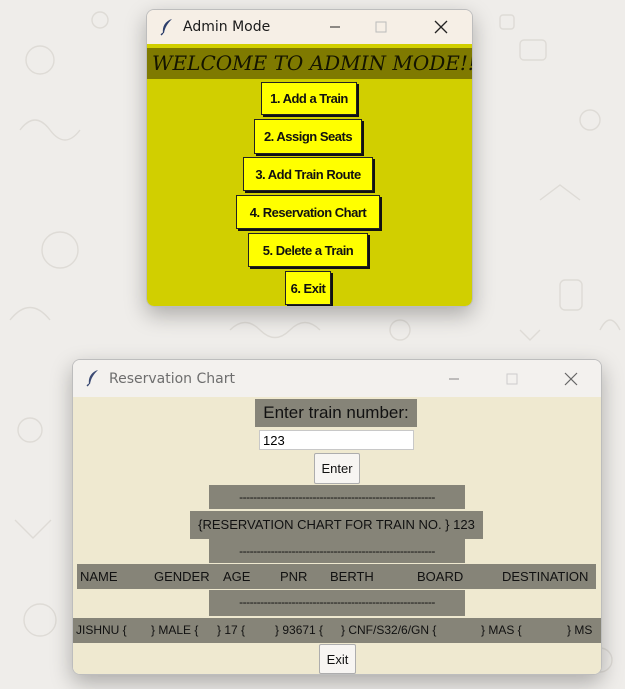 This screenshot has height=689, width=625. I want to click on reservation-chart-button: 4. Reservation Chart, so click(308, 212).